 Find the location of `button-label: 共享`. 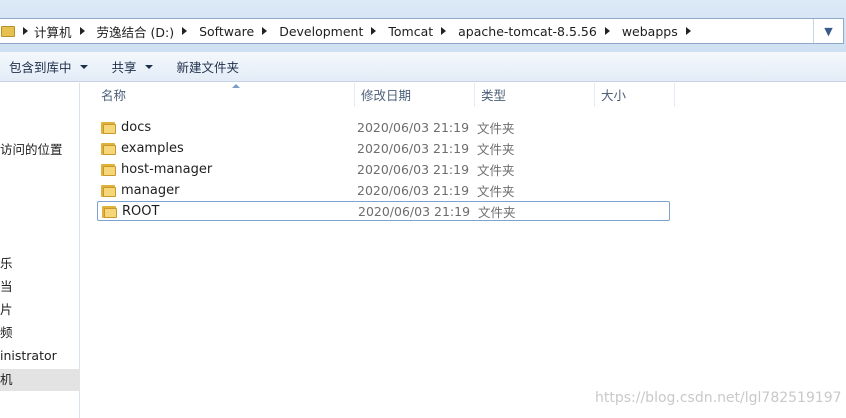

button-label: 共享 is located at coordinates (124, 67).